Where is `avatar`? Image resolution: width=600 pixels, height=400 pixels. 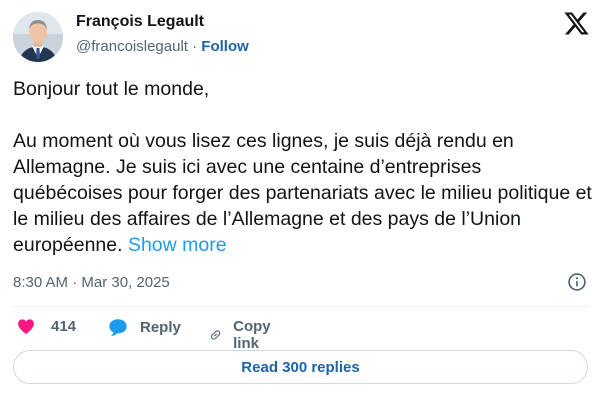
avatar is located at coordinates (38, 37).